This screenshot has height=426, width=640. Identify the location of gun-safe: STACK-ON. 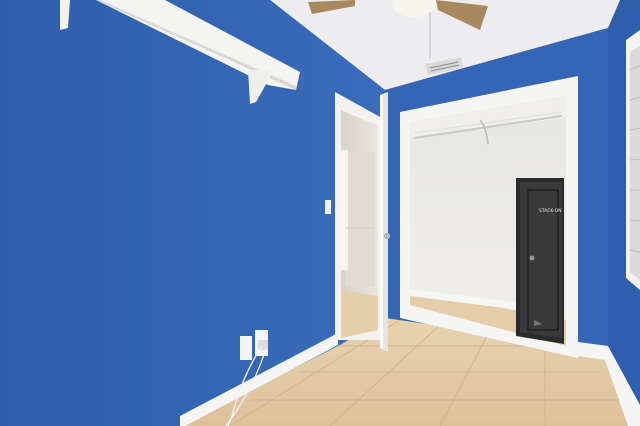
(540, 261).